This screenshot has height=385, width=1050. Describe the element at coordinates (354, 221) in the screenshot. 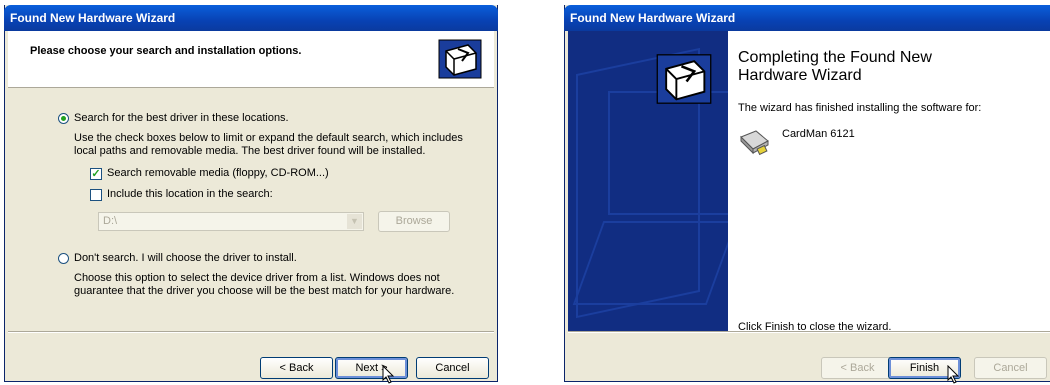

I see `chevron-down-icon: ▼` at that location.